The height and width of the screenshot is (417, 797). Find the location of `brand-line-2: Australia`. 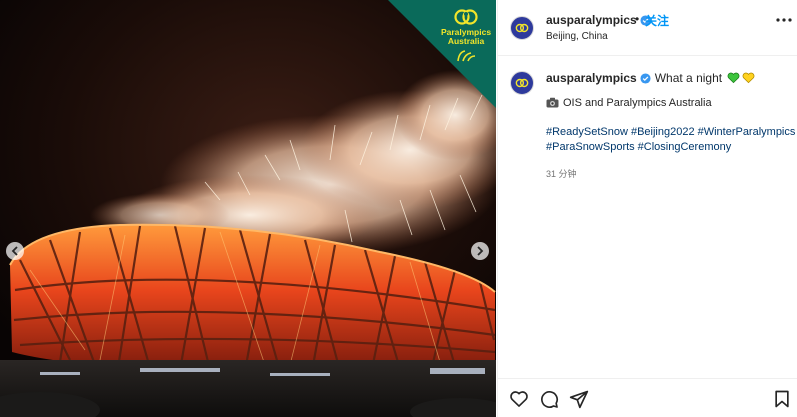

brand-line-2: Australia is located at coordinates (466, 41).